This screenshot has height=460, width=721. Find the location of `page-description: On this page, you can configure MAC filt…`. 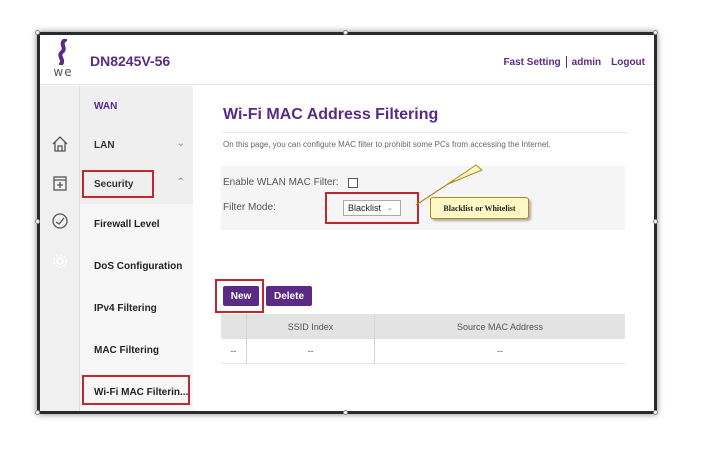

page-description: On this page, you can configure MAC filt… is located at coordinates (387, 144).